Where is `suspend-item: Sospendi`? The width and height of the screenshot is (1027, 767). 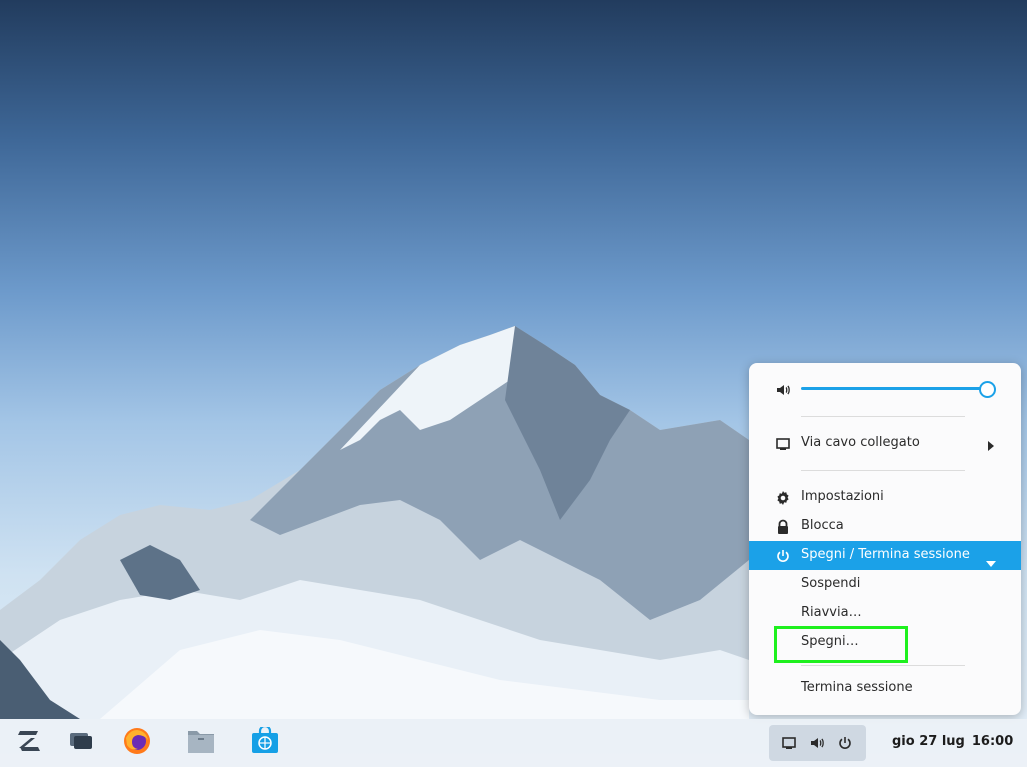 suspend-item: Sospendi is located at coordinates (885, 584).